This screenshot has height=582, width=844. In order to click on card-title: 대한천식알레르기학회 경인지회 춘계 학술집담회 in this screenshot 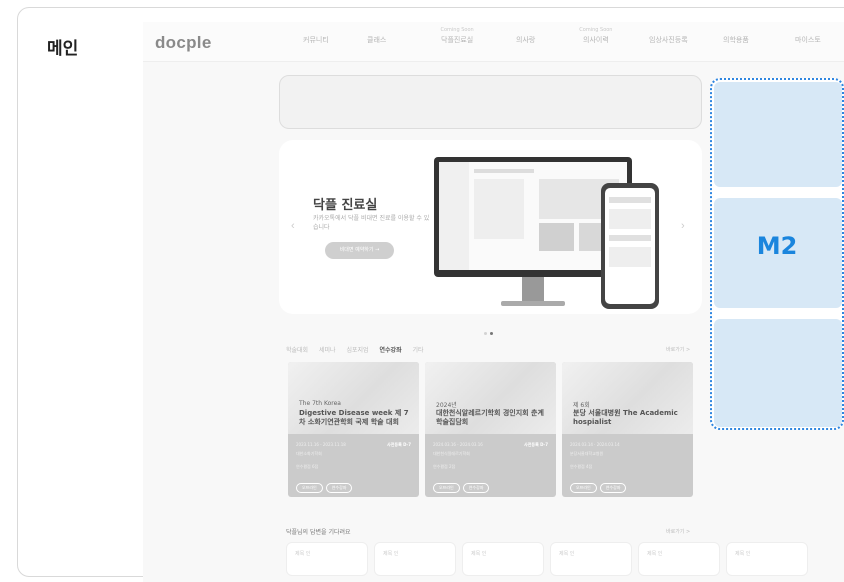, I will do `click(490, 417)`.